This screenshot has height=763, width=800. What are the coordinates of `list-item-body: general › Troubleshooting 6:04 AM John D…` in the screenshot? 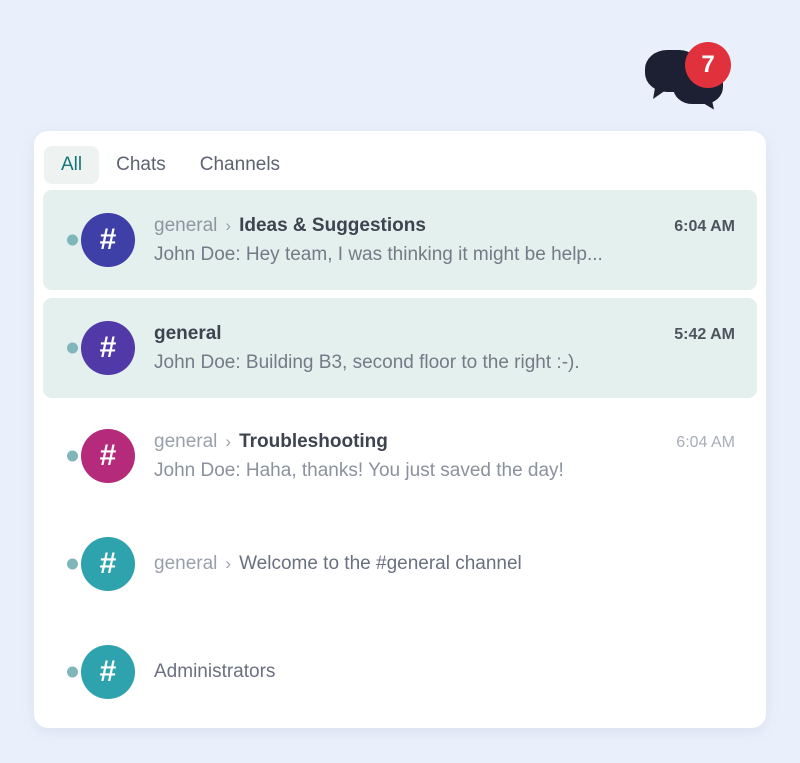 It's located at (444, 456).